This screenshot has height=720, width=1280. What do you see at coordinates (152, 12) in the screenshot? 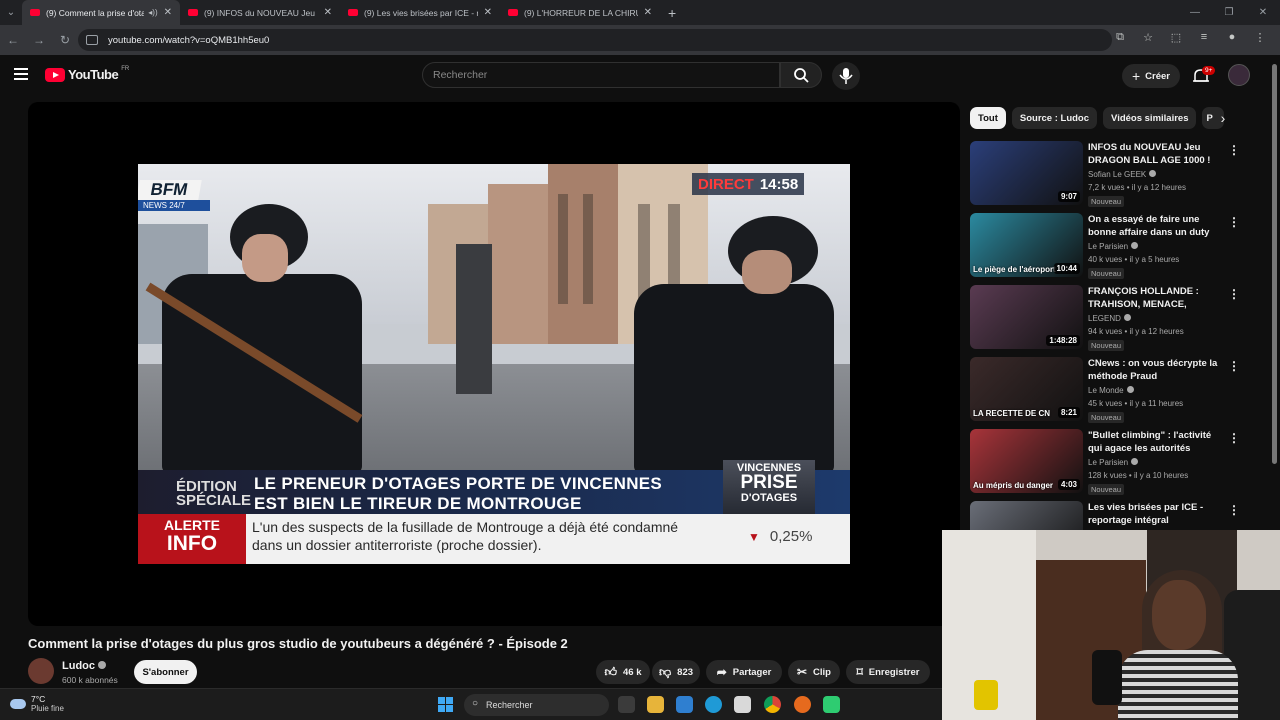
I see `speaker-icon: ◂))` at bounding box center [152, 12].